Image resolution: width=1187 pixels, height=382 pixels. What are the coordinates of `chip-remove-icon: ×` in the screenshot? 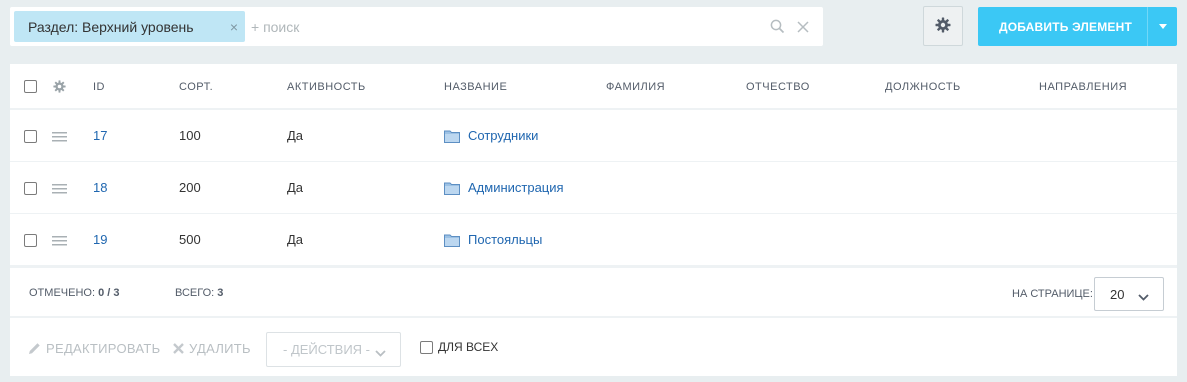 It's located at (234, 27).